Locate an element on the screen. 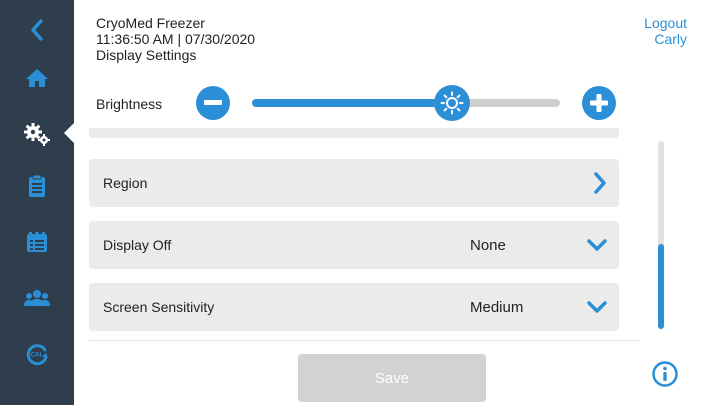 This screenshot has height=405, width=707. user-box: Logout Carly is located at coordinates (665, 31).